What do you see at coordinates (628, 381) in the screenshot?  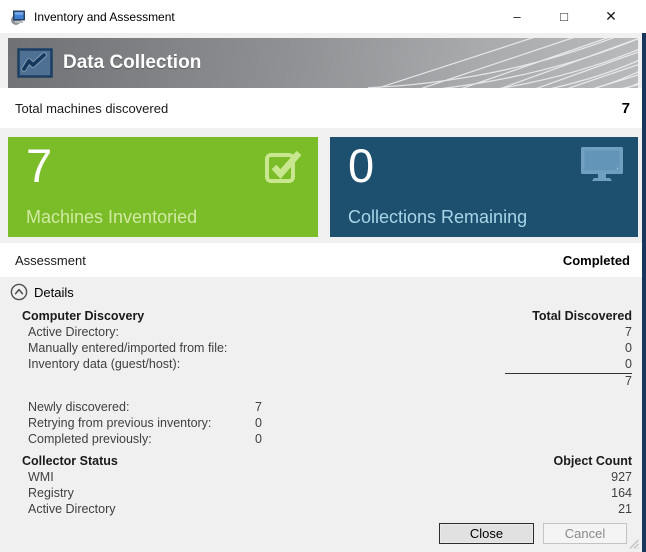 I see `discovery-total: 7` at bounding box center [628, 381].